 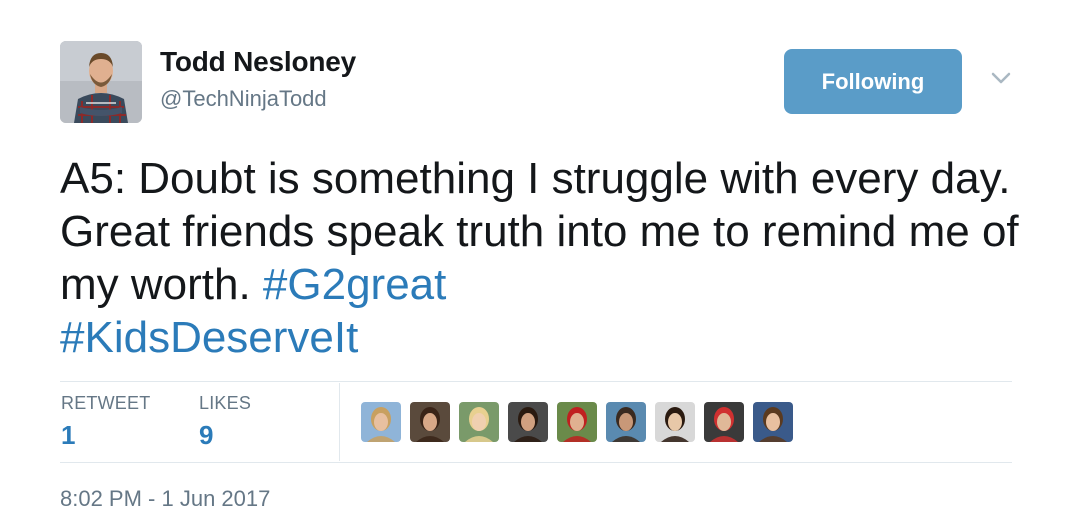 I want to click on liker-avatars, so click(x=577, y=422).